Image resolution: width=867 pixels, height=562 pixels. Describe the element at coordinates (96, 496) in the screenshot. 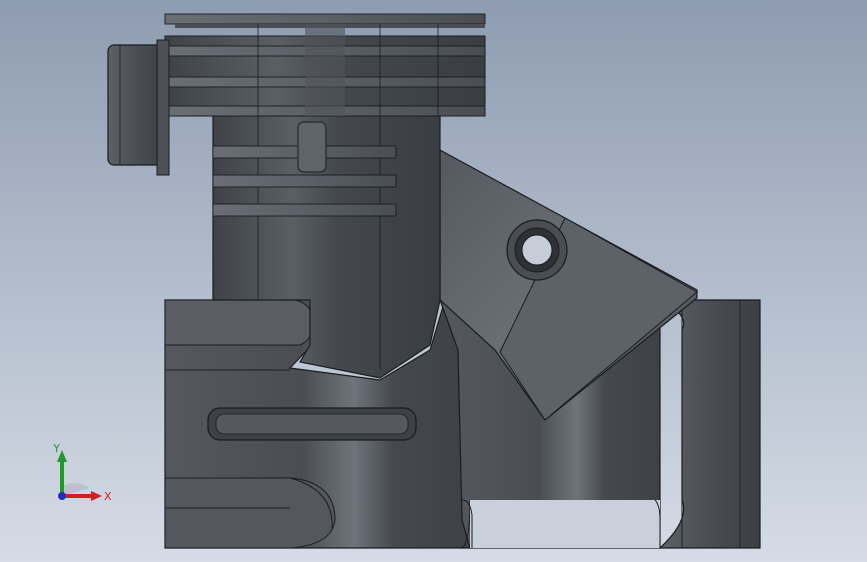

I see `x-axis-arrowhead` at that location.